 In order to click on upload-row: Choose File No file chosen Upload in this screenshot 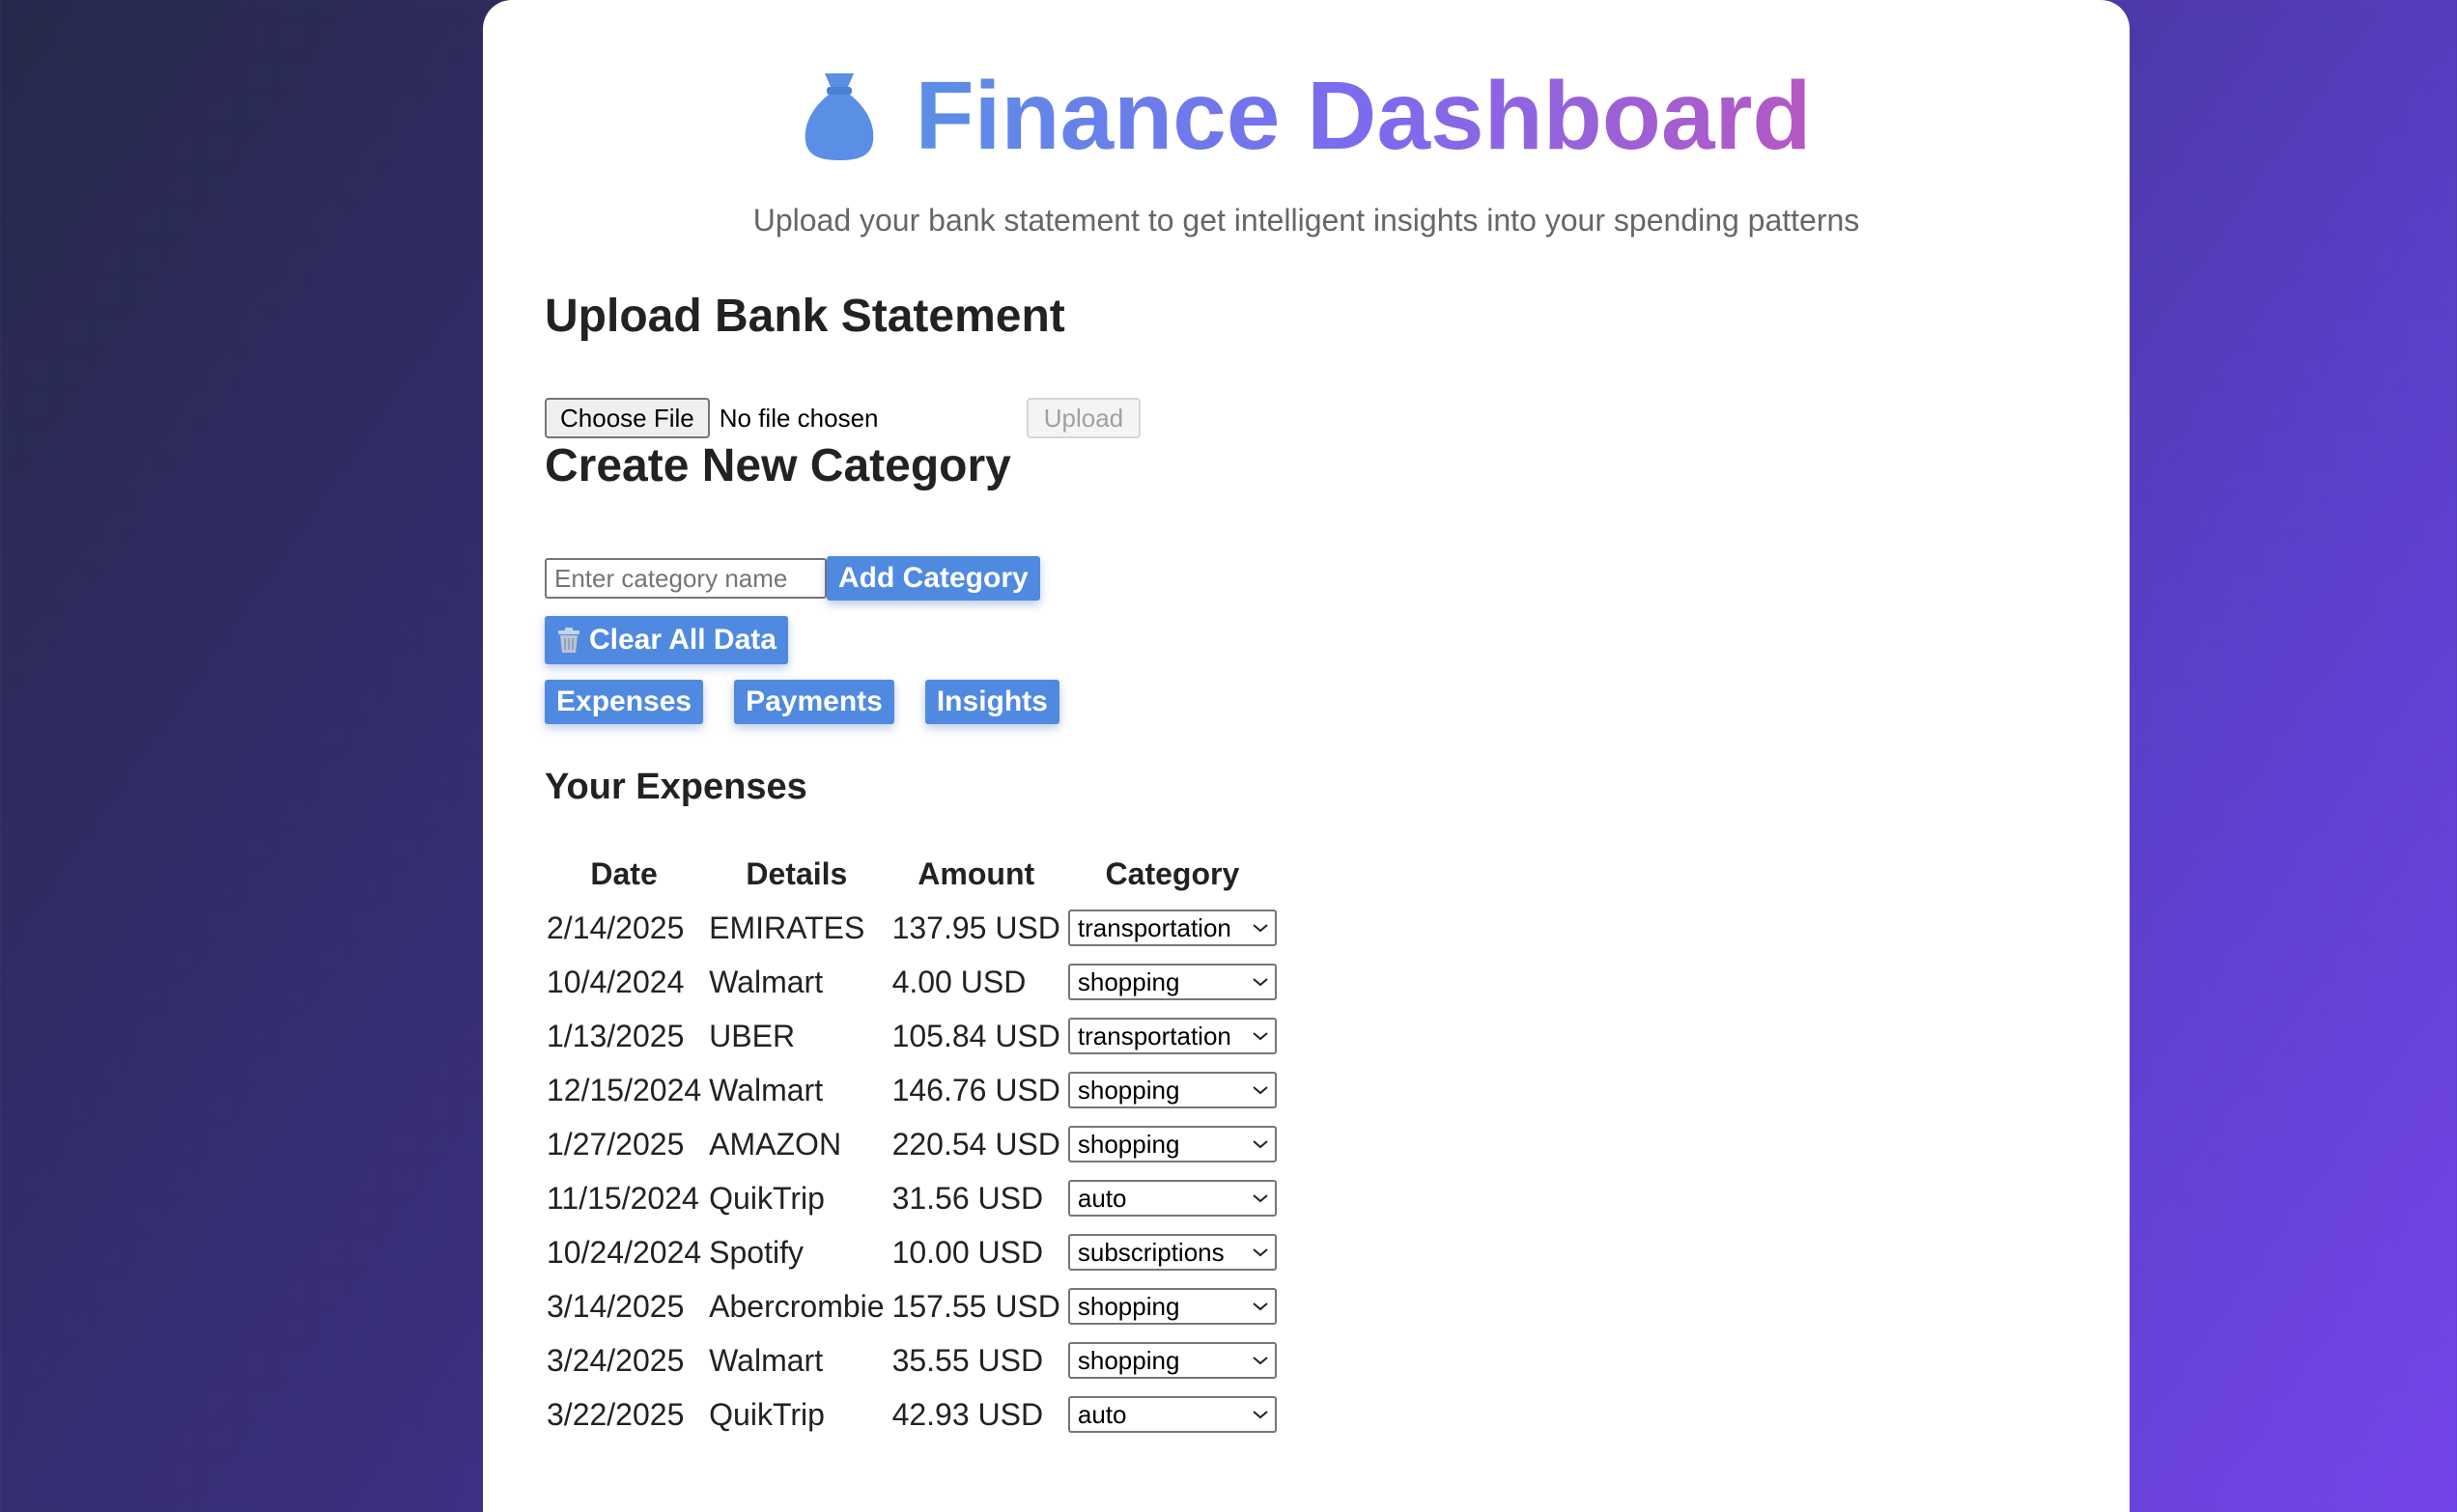, I will do `click(1317, 418)`.